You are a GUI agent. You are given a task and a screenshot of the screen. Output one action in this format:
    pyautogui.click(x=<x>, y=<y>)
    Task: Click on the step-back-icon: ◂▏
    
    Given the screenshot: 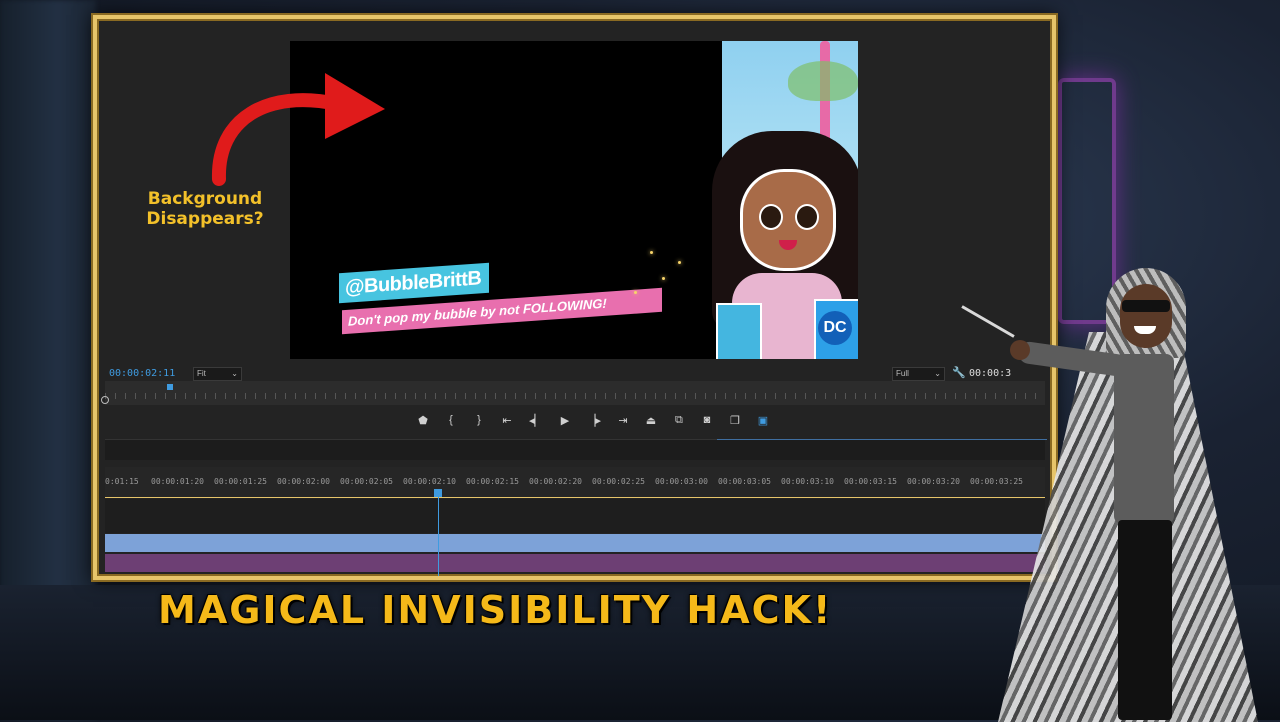 What is the action you would take?
    pyautogui.click(x=536, y=422)
    